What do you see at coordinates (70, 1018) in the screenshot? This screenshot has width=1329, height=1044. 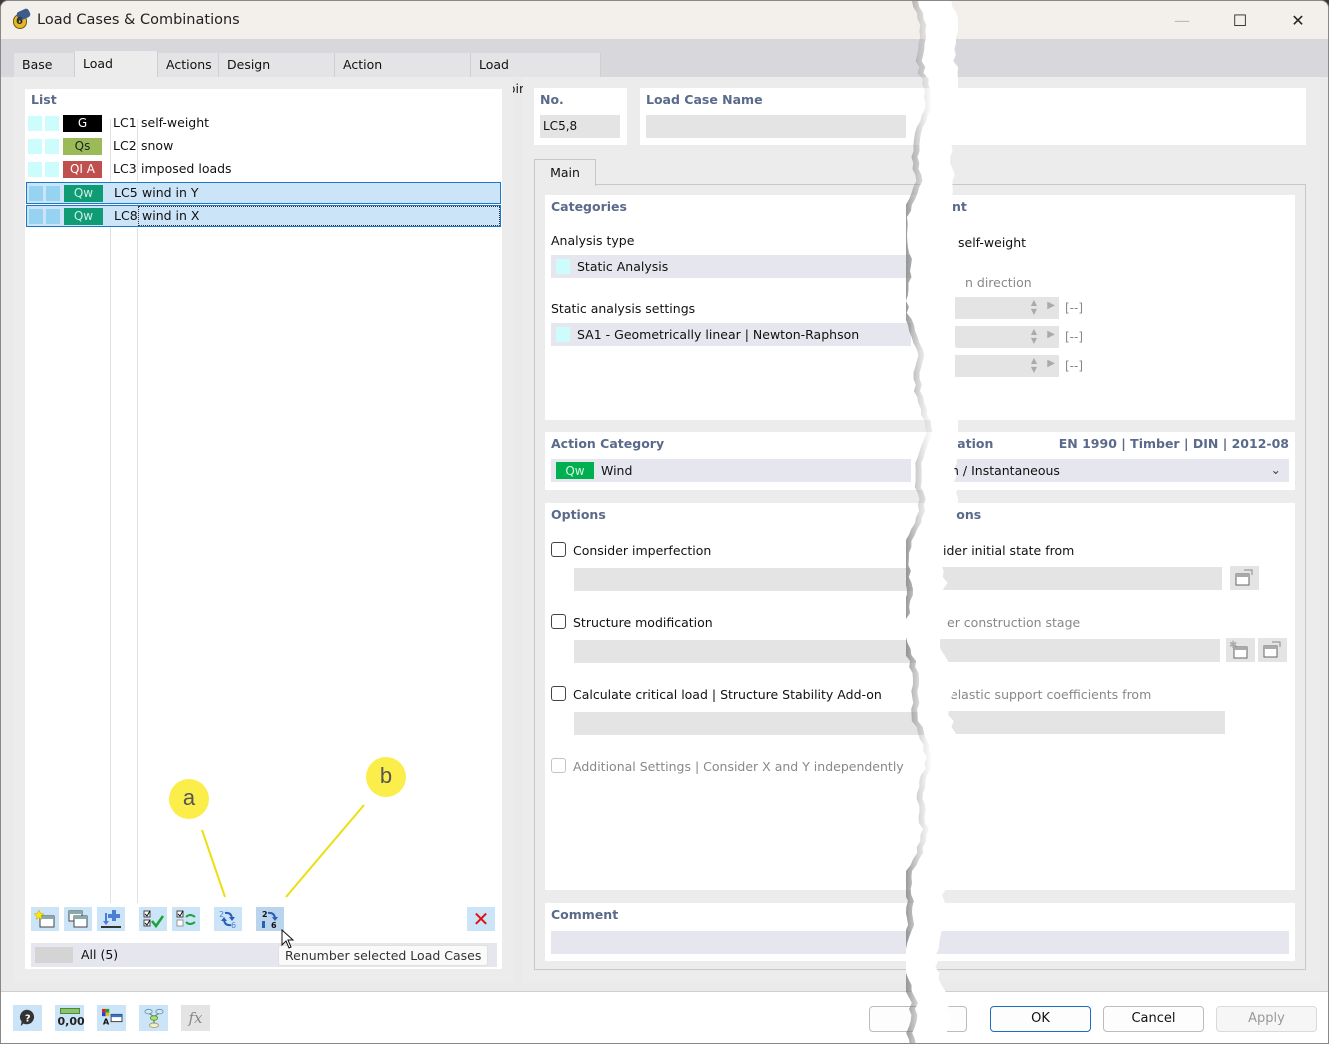 I see `units-decimals-button: 0,00` at bounding box center [70, 1018].